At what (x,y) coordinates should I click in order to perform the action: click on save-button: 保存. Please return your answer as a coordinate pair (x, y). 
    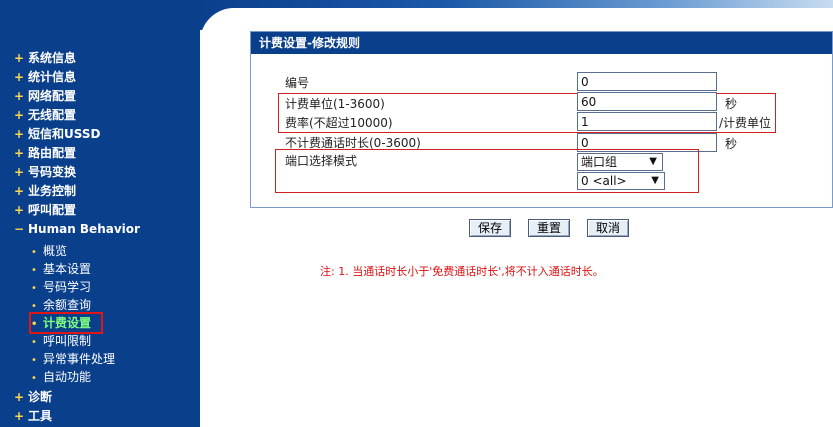
    Looking at the image, I should click on (490, 228).